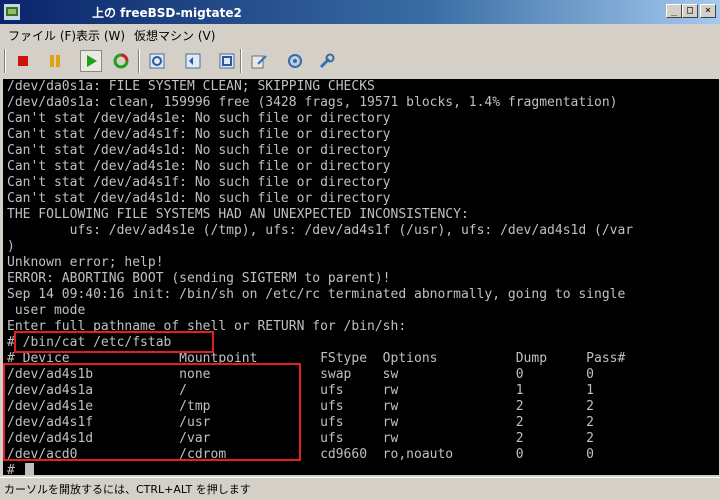  What do you see at coordinates (167, 13) in the screenshot?
I see `window-title: 上の freeBSD-migtate2` at bounding box center [167, 13].